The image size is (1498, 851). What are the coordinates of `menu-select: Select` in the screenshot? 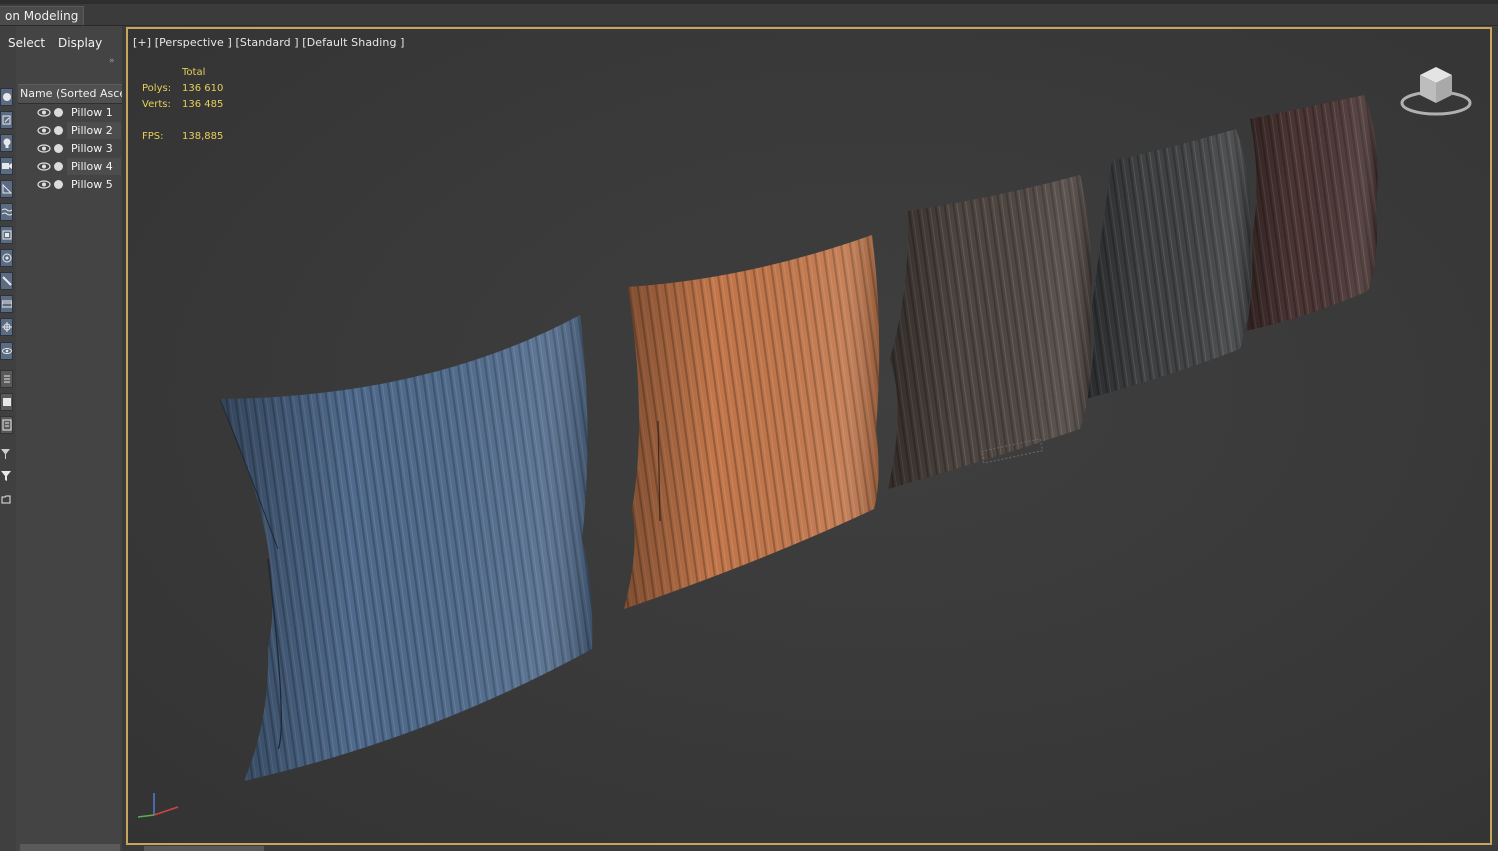 It's located at (26, 43).